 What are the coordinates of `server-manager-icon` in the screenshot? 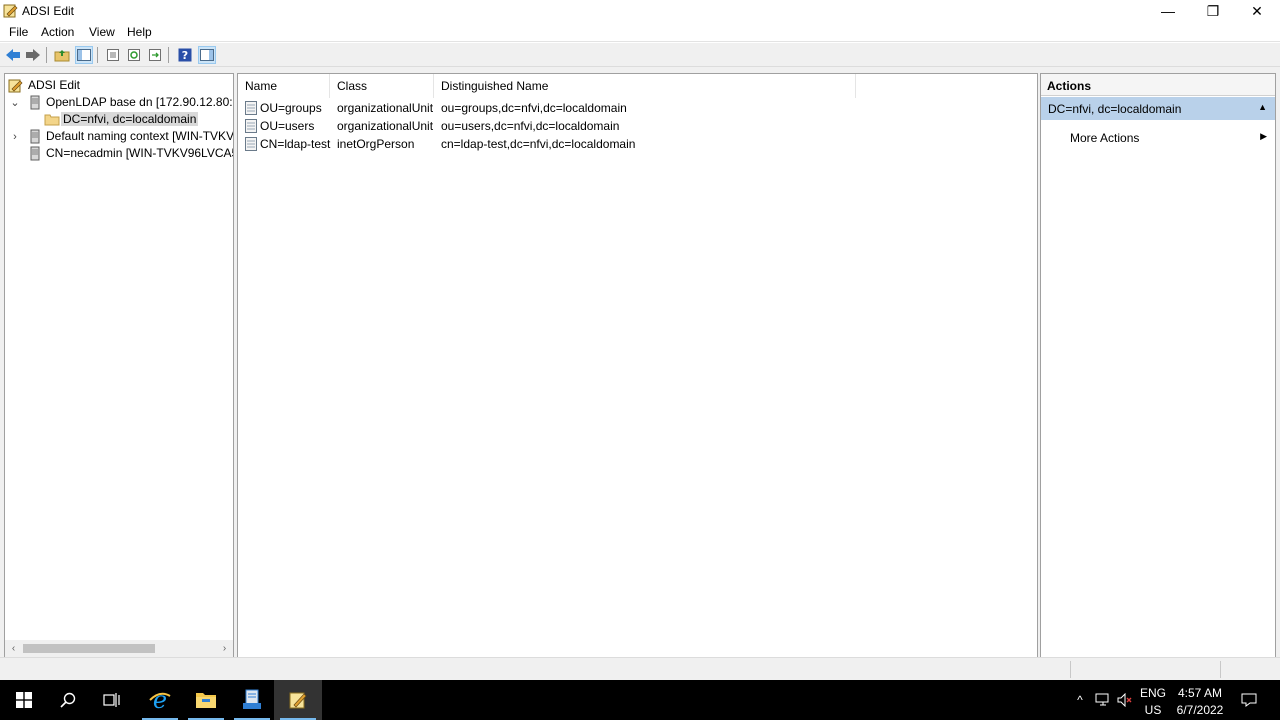 It's located at (252, 700).